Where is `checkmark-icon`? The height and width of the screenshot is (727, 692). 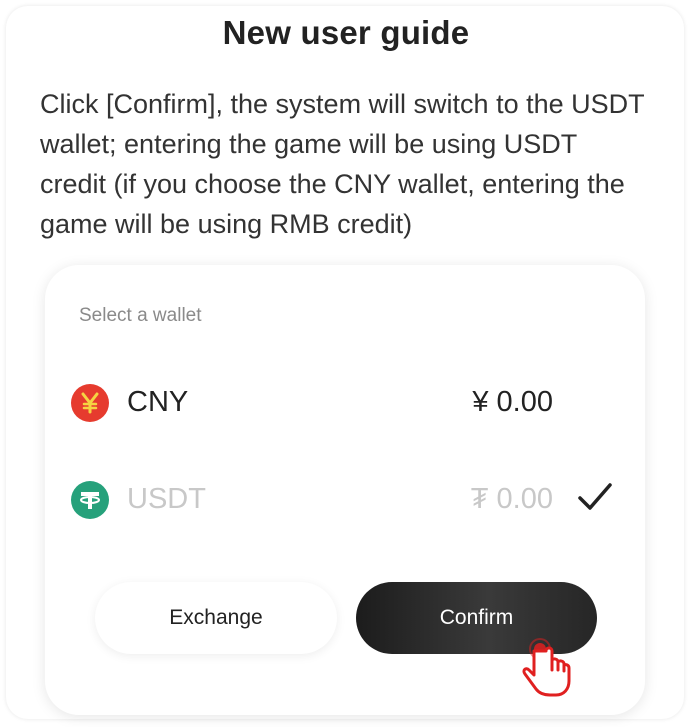 checkmark-icon is located at coordinates (595, 499).